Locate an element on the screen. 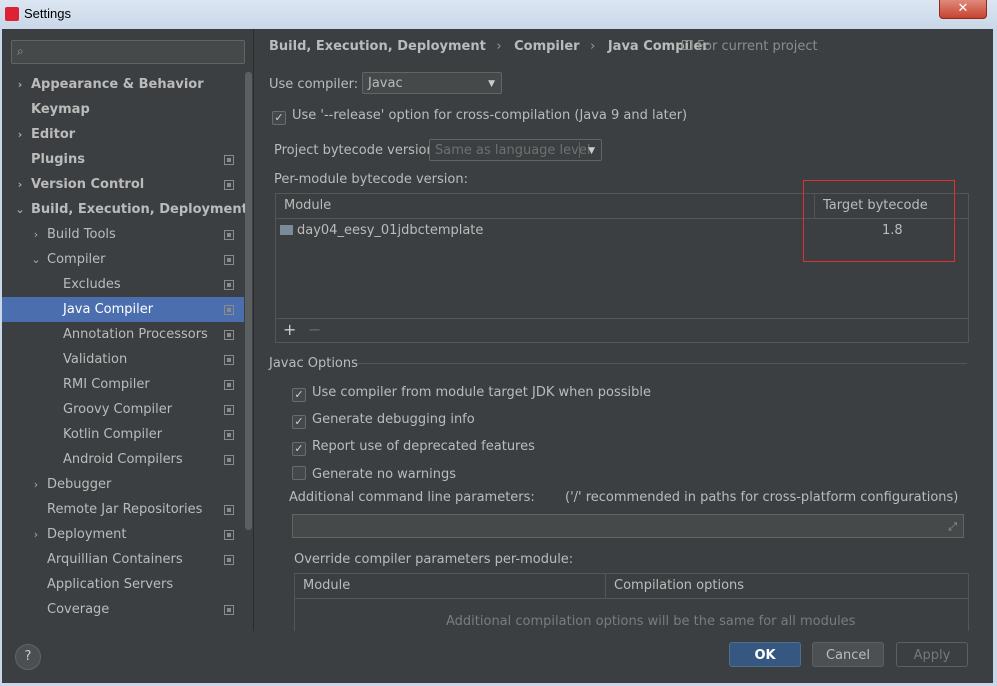 The image size is (997, 686). ok-button: OK is located at coordinates (765, 654).